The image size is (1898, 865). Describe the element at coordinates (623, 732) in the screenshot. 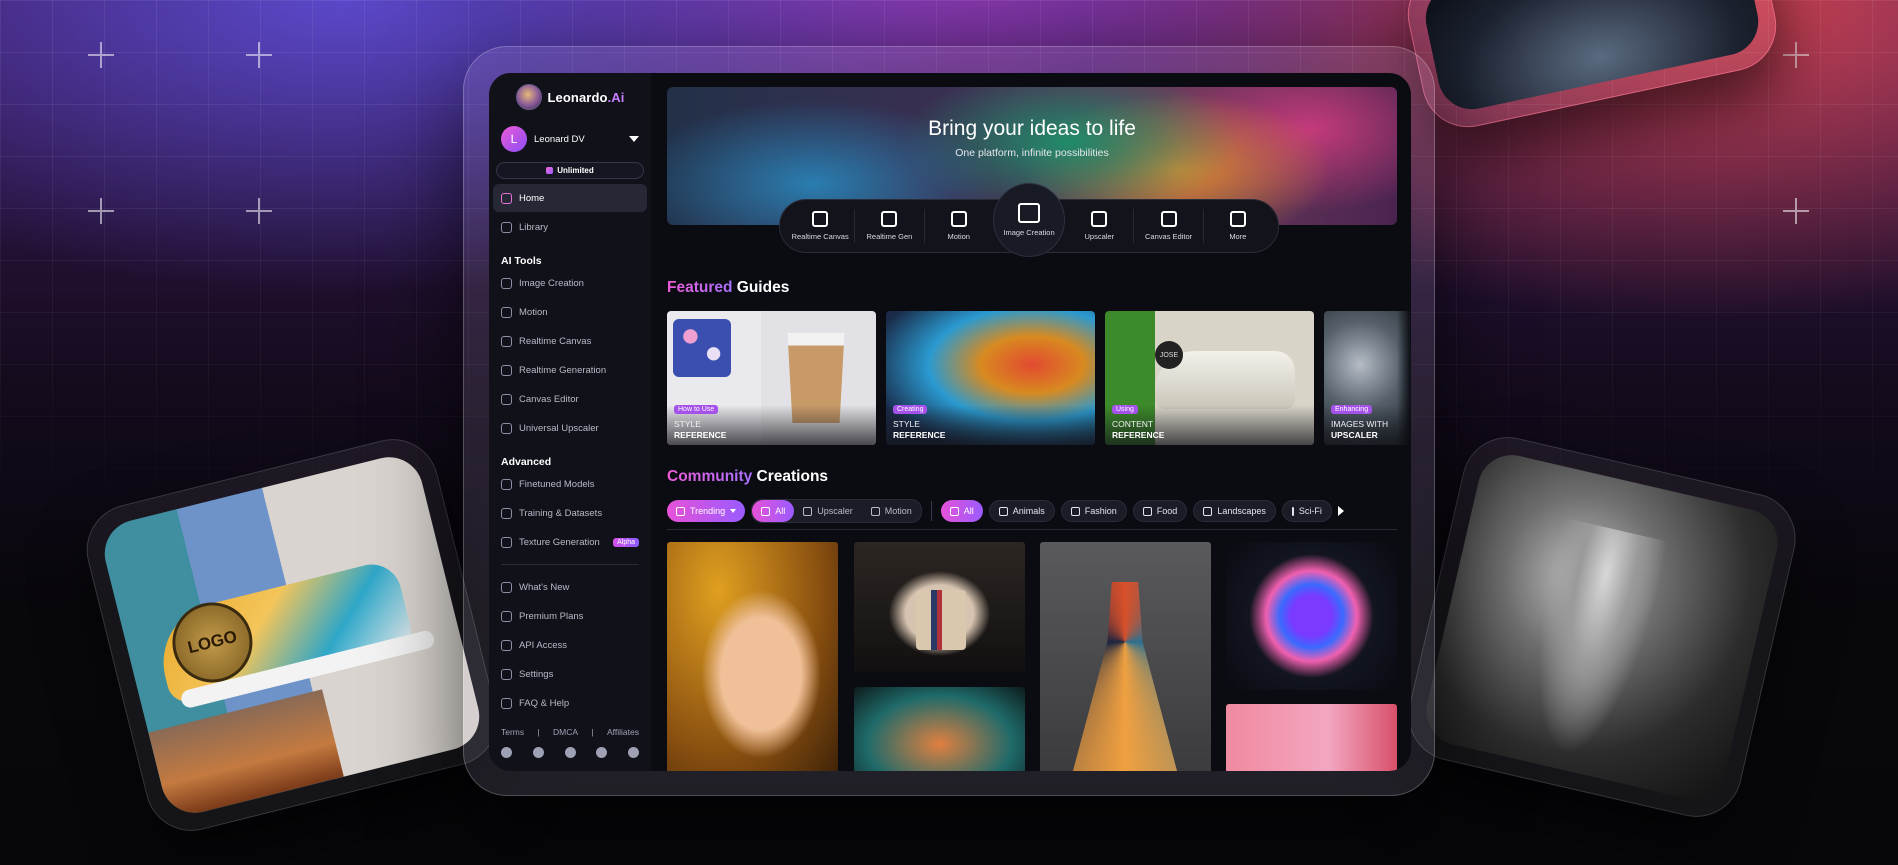

I see `affiliates-link: Affiliates` at that location.